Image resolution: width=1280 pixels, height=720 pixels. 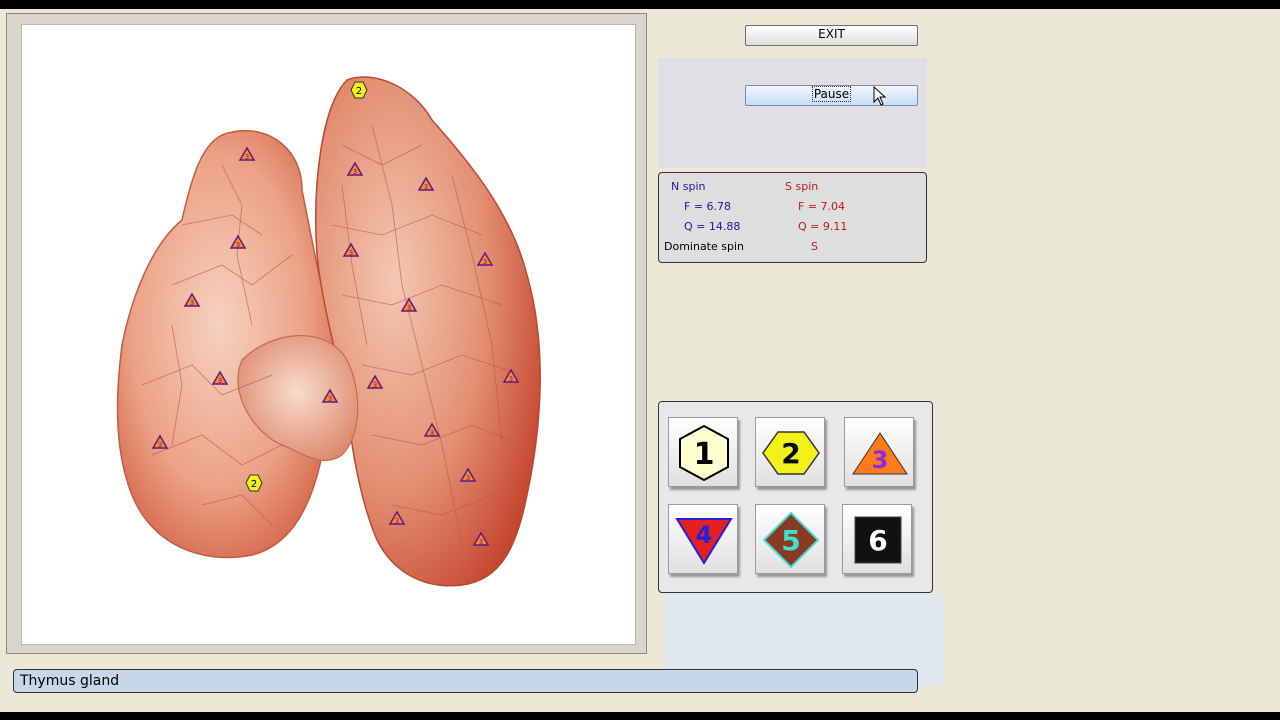 I want to click on exit-button: EXIT, so click(x=831, y=35).